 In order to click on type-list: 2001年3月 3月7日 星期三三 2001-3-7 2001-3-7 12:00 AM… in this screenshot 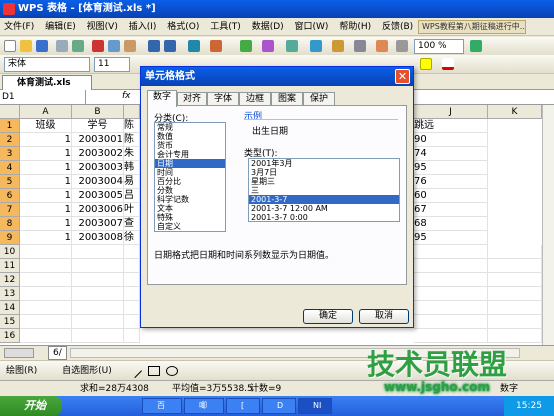, I will do `click(324, 190)`.